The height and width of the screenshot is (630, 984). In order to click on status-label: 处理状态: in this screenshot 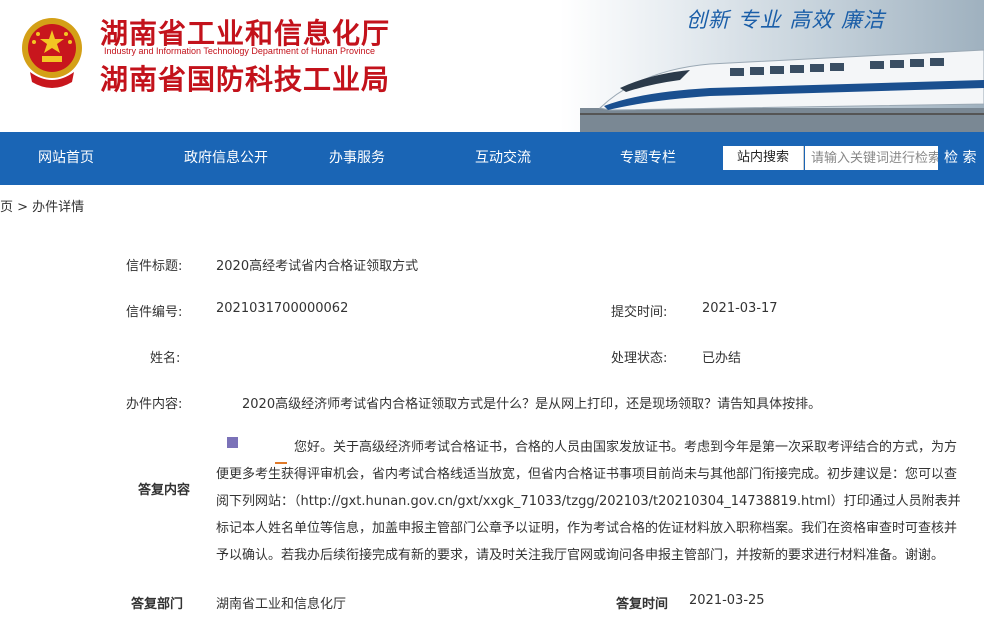, I will do `click(639, 358)`.